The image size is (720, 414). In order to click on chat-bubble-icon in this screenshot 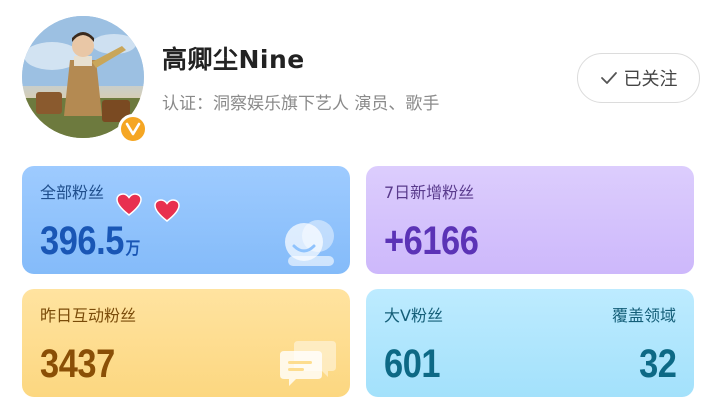, I will do `click(308, 363)`.